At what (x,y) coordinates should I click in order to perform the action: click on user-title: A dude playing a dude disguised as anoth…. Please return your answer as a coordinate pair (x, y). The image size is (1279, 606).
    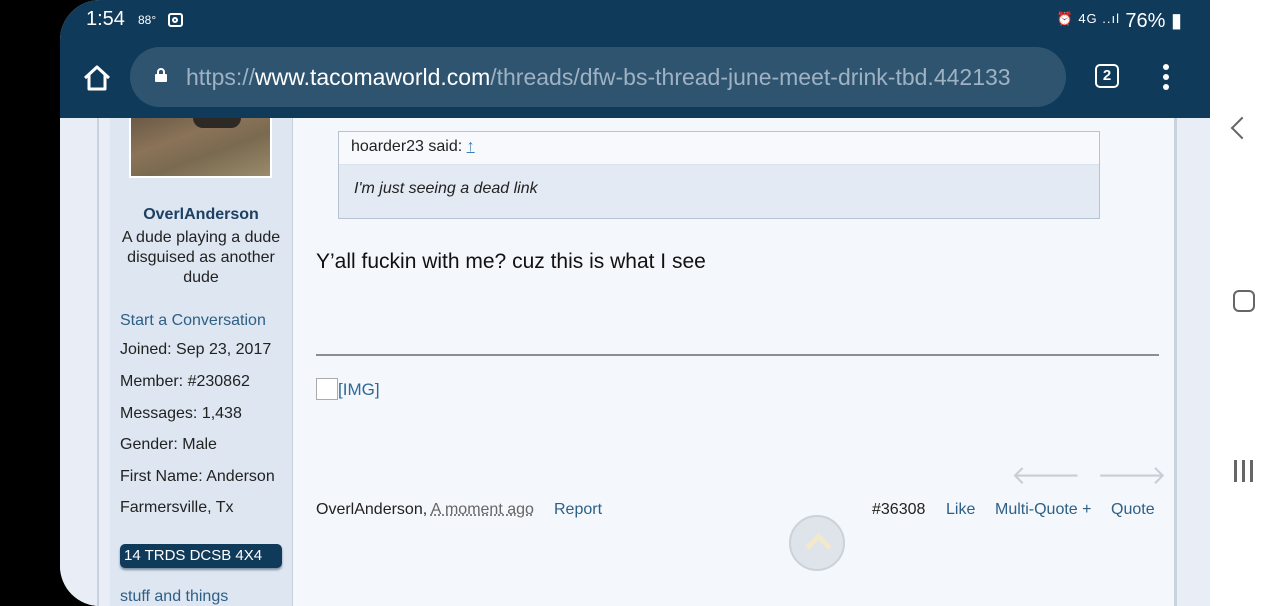
    Looking at the image, I should click on (201, 257).